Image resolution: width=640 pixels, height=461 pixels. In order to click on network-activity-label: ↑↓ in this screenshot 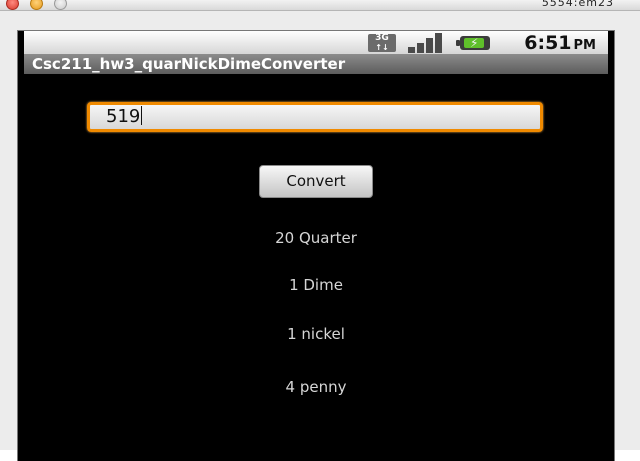, I will do `click(382, 47)`.